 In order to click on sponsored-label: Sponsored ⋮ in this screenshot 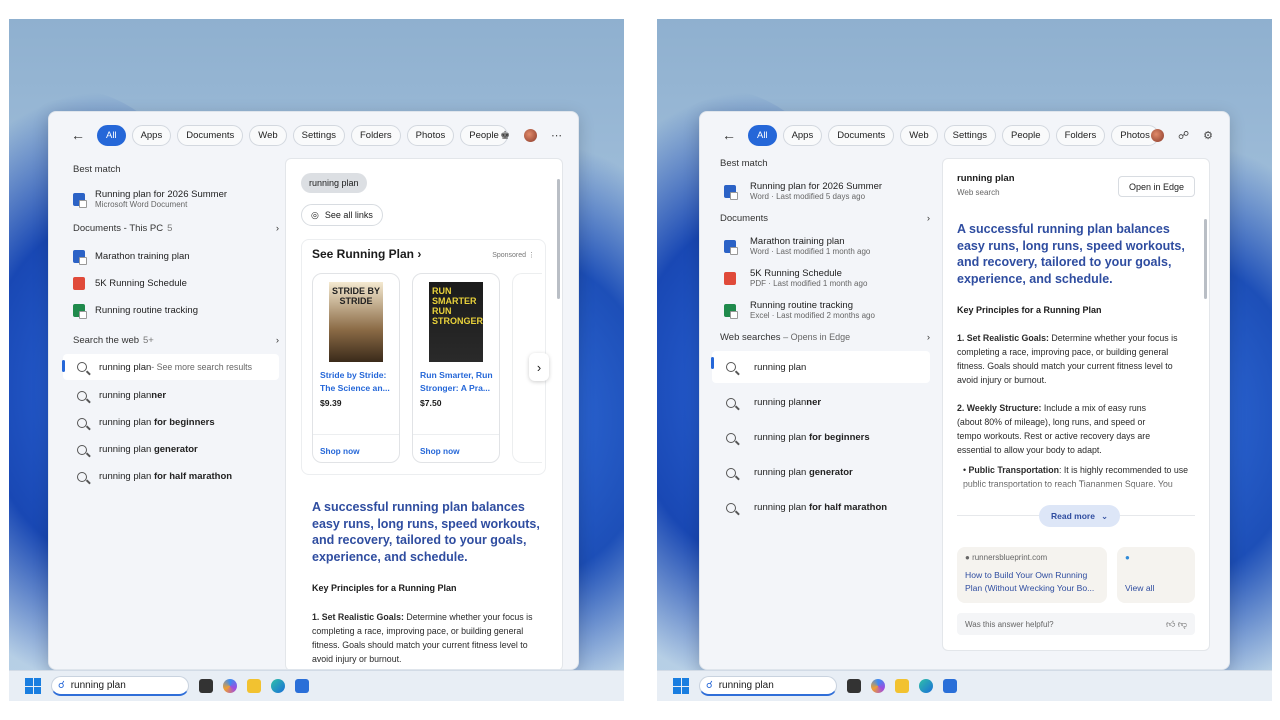, I will do `click(513, 255)`.